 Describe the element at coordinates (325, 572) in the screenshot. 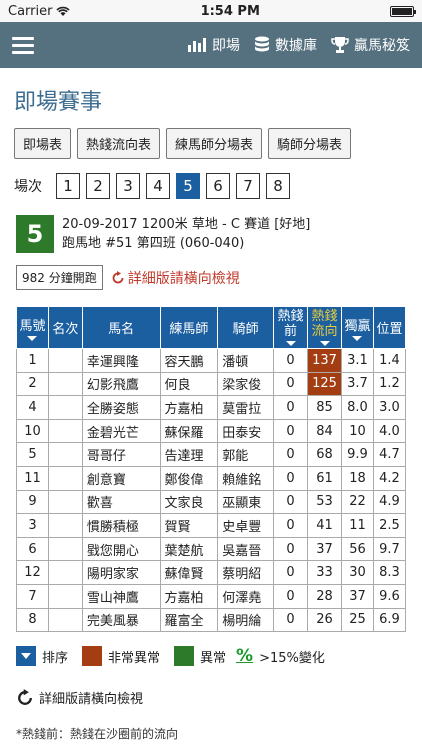

I see `table-cell: 33` at that location.